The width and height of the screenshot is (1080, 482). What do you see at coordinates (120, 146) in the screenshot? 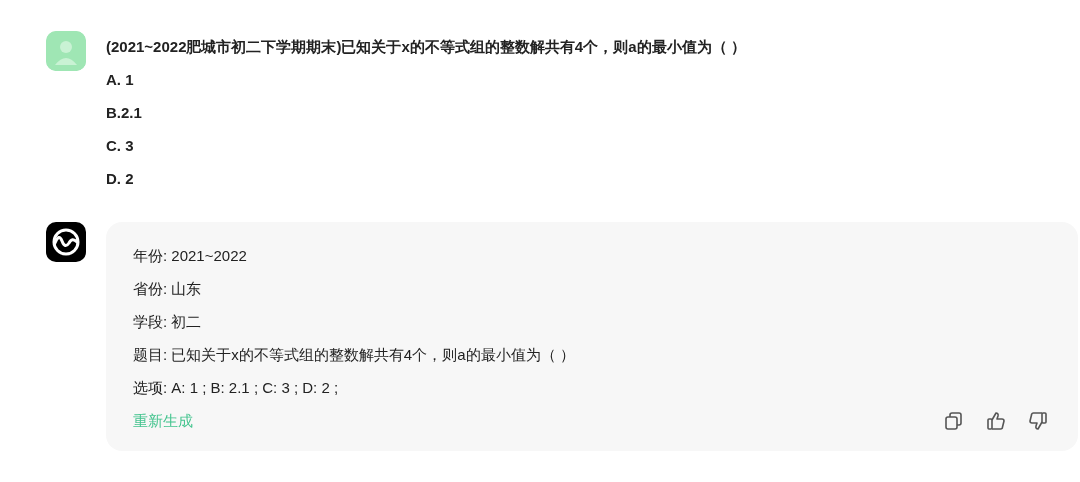
I see `option-text: C. 3` at bounding box center [120, 146].